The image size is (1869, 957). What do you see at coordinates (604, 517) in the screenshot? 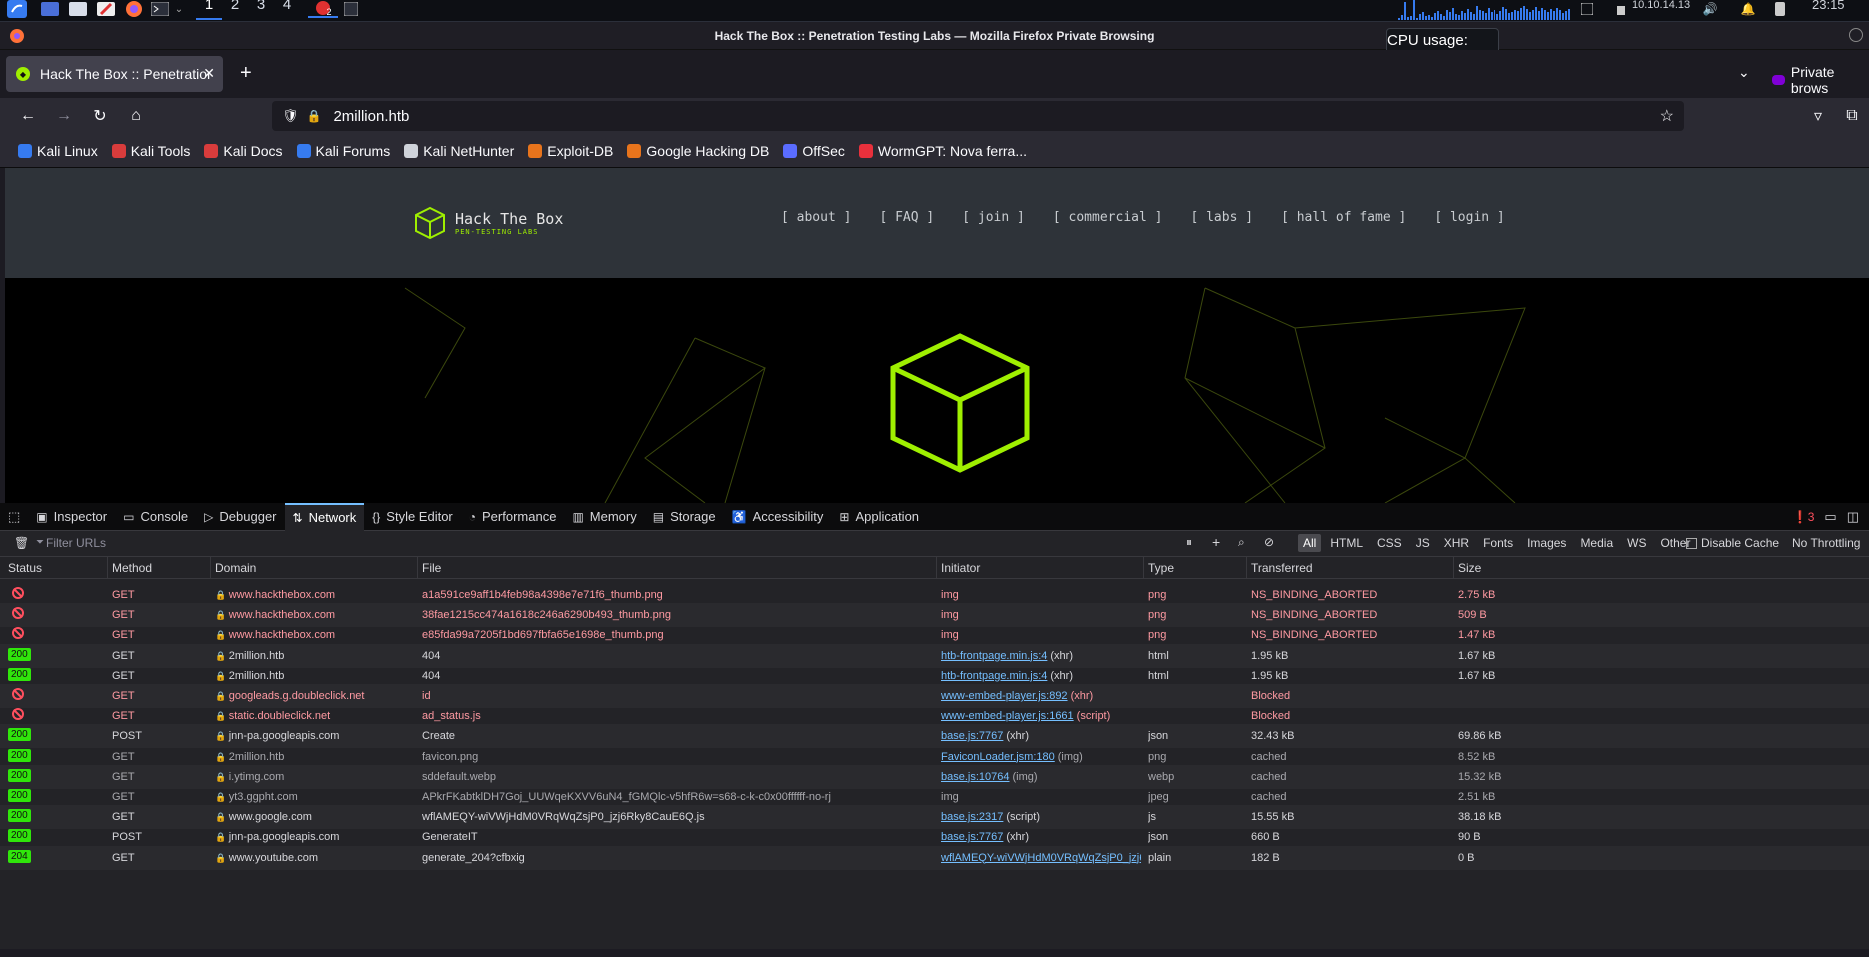
I see `tab-memory: ▥ Memory` at bounding box center [604, 517].